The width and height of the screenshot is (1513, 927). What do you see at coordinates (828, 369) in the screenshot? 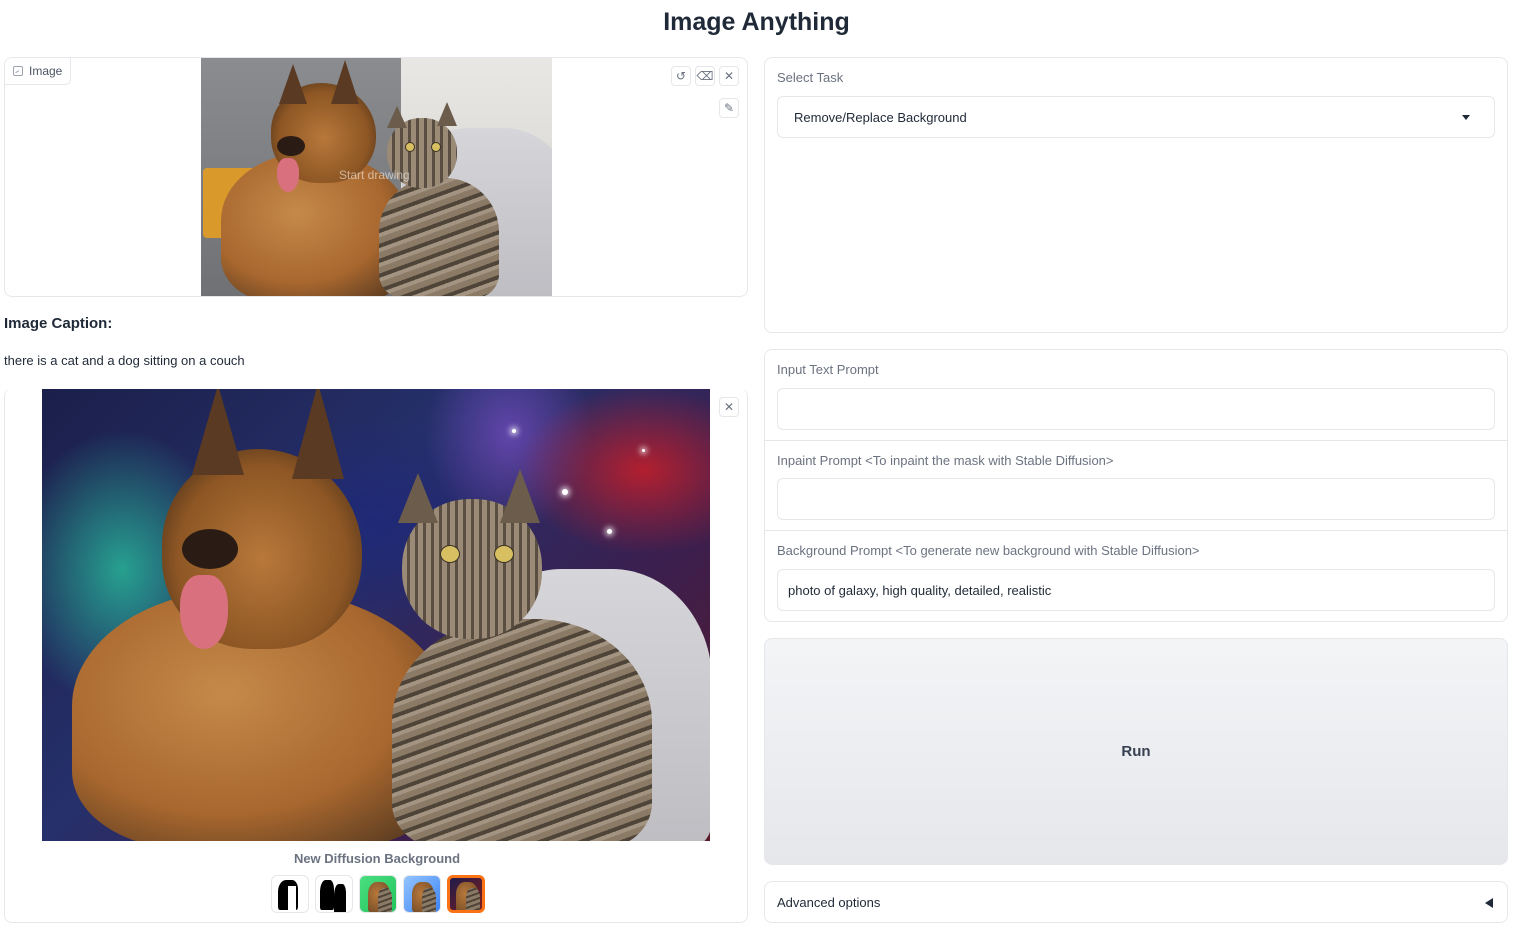
I see `input-text-prompt-label: Input Text Prompt` at bounding box center [828, 369].